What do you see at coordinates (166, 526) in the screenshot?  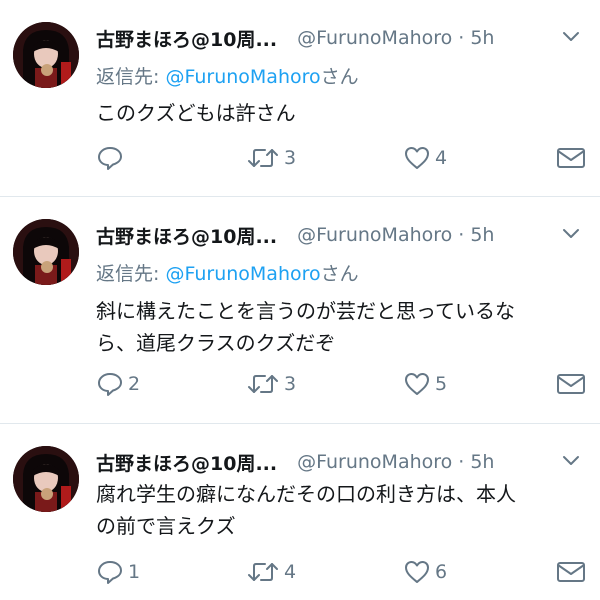 I see `tweet-text-line: の前で言えクズ` at bounding box center [166, 526].